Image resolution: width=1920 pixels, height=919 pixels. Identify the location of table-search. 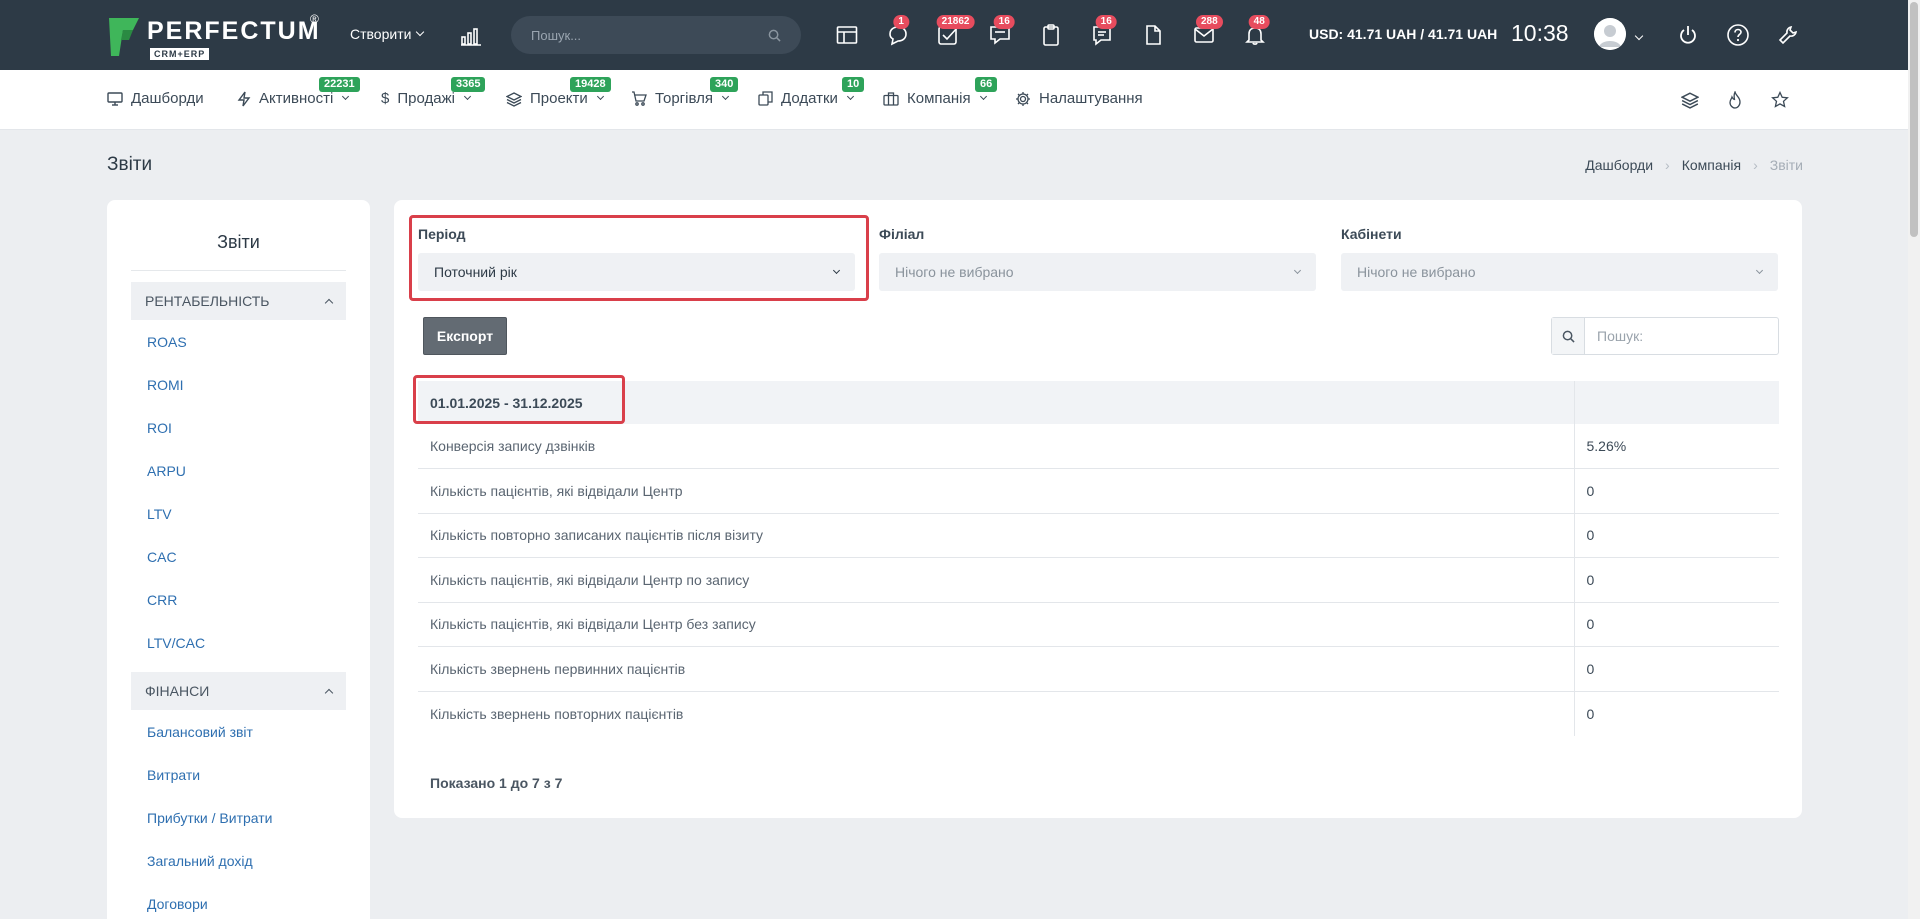
(1665, 336).